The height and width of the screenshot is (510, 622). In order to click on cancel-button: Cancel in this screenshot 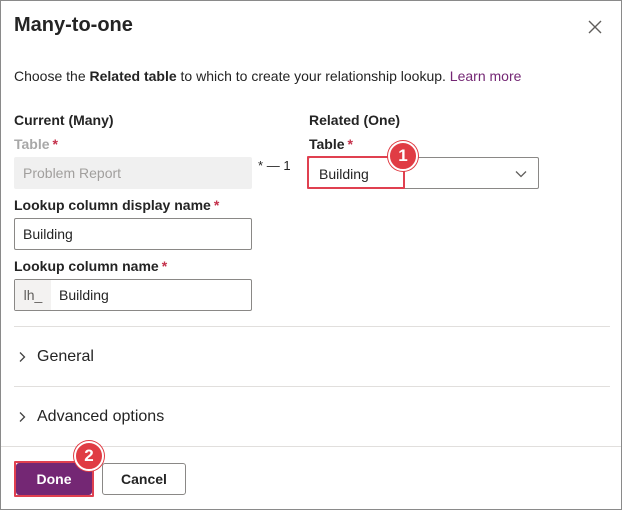, I will do `click(144, 479)`.